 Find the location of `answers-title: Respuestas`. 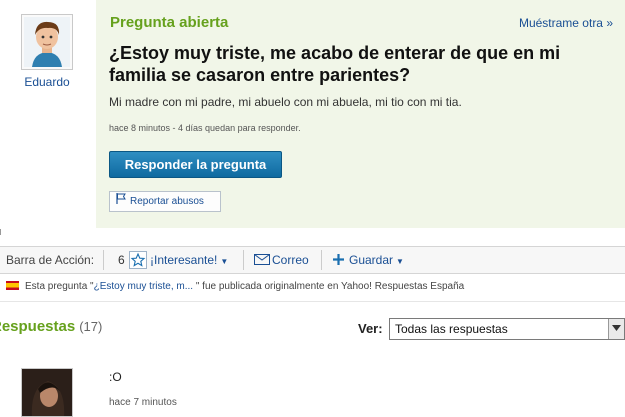

answers-title: Respuestas is located at coordinates (38, 326).